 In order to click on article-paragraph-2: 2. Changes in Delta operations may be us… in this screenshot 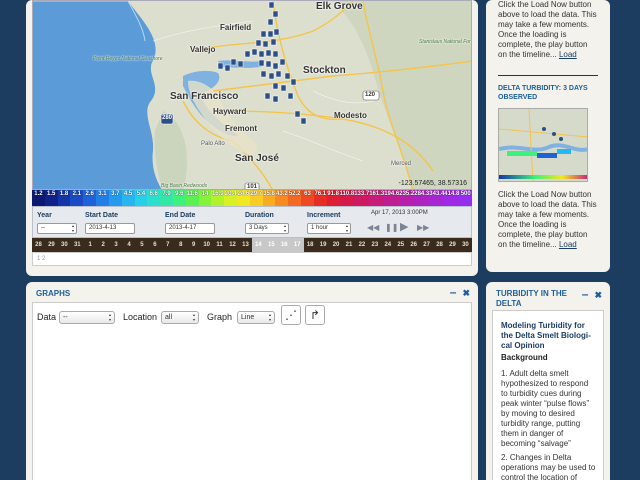, I will do `click(548, 466)`.